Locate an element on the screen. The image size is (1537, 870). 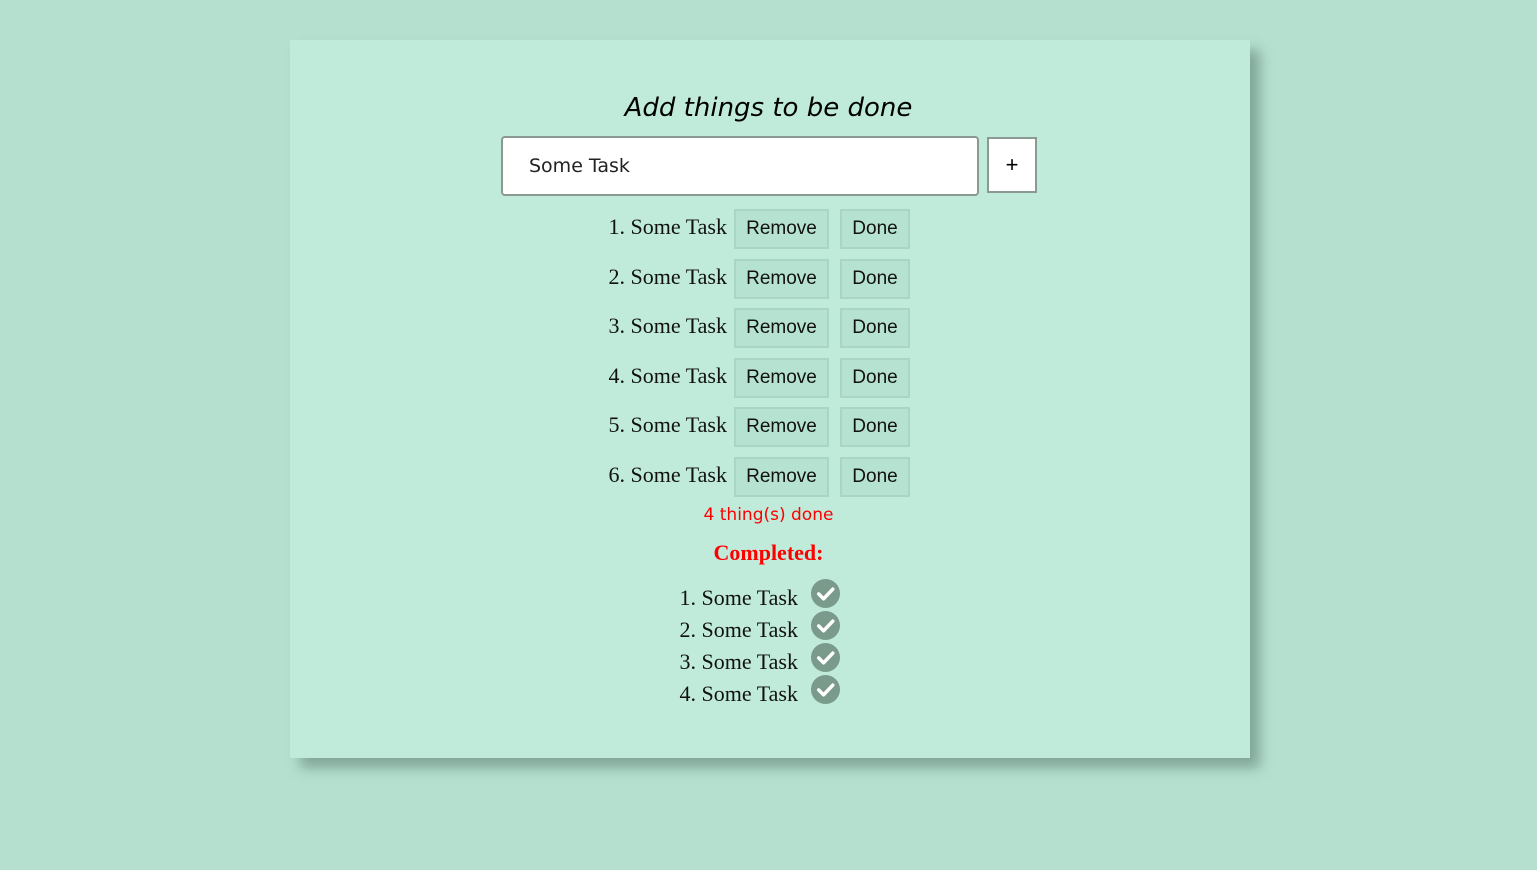
todo-item: 3. Some Task Remove Done is located at coordinates (740, 328).